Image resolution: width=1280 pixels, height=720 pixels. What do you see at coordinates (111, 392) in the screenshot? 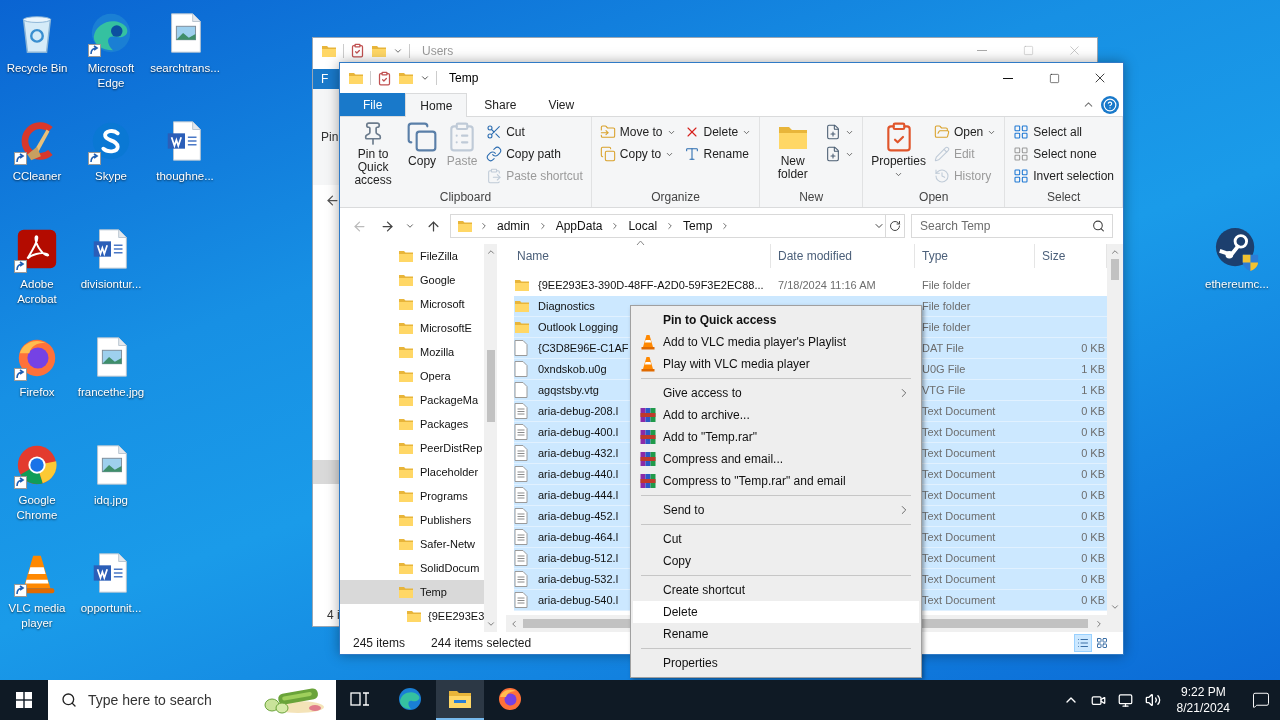
I see `icon-label: francethe.jpg` at bounding box center [111, 392].